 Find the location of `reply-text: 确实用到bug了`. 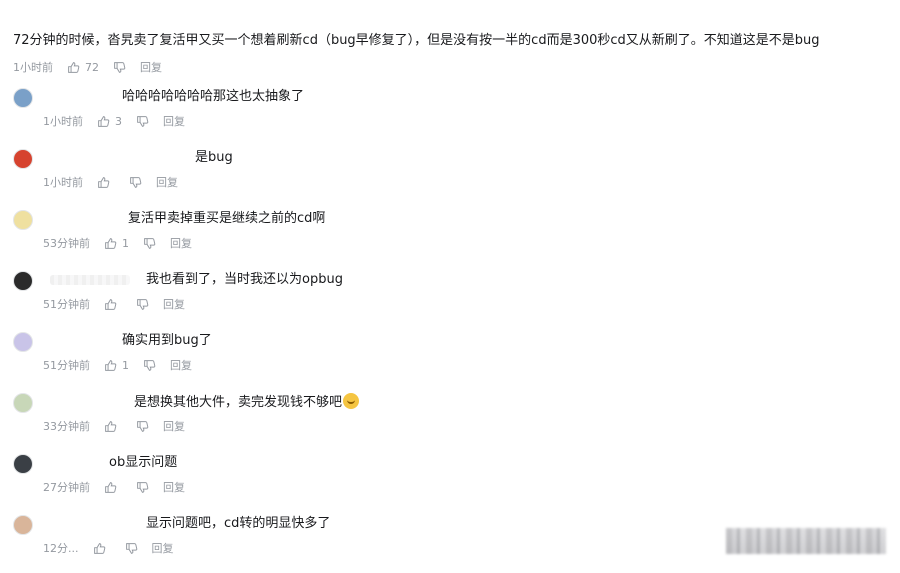

reply-text: 确实用到bug了 is located at coordinates (167, 340).